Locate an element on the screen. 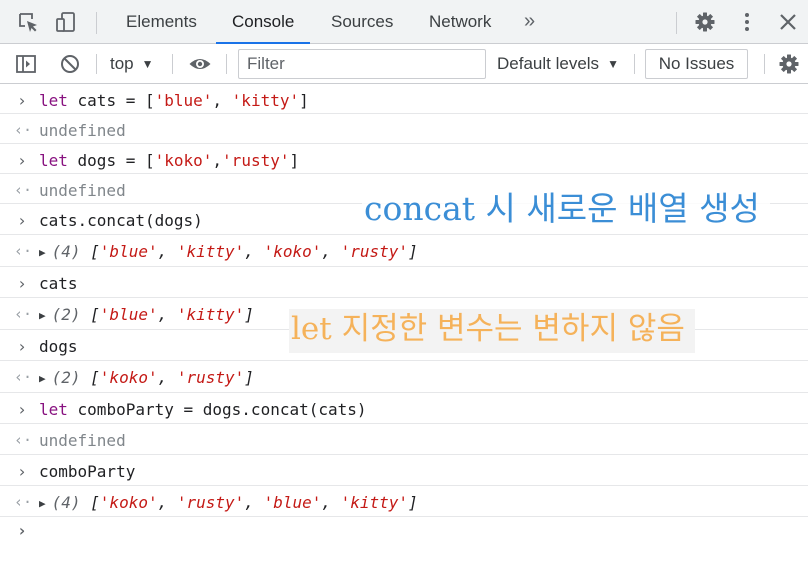 This screenshot has height=574, width=808. code-token: 'kitty' is located at coordinates (265, 100).